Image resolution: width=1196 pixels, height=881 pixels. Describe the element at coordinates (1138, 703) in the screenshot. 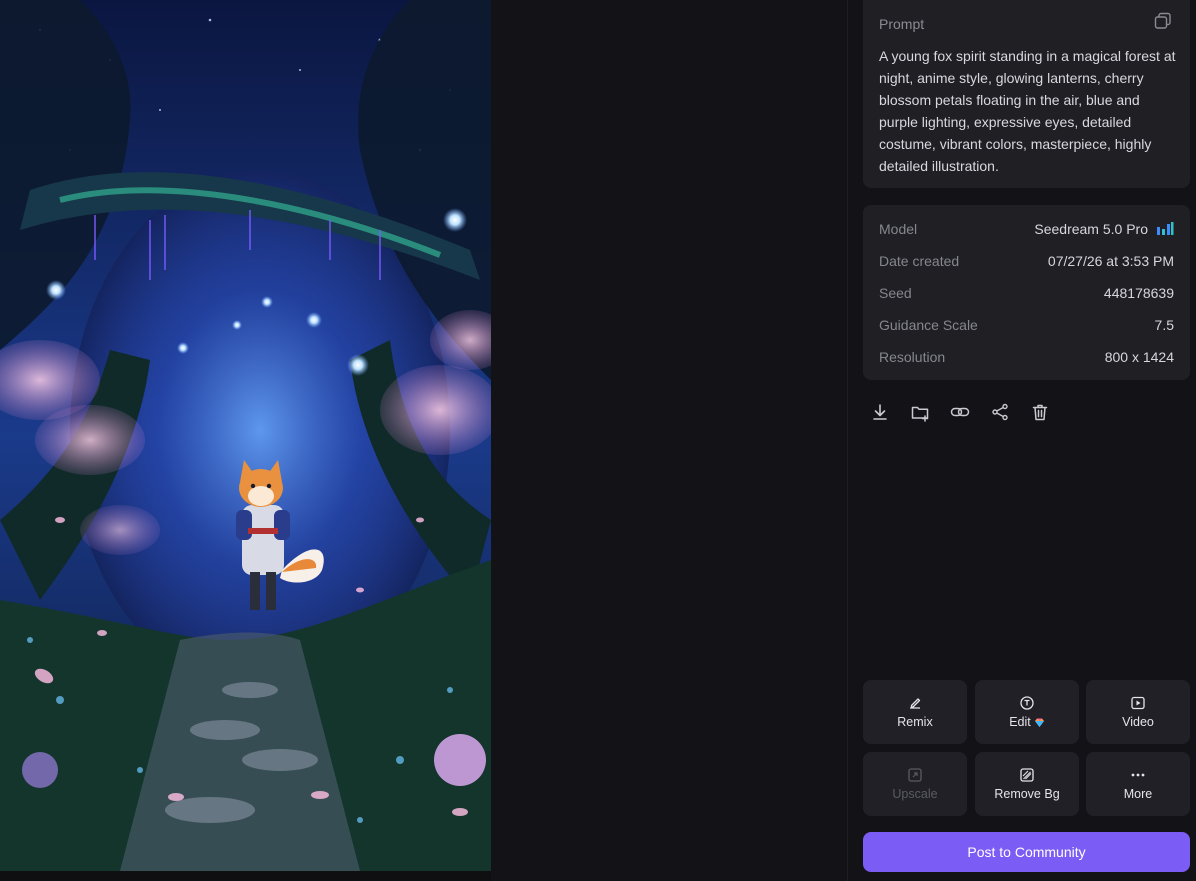

I see `video-icon` at that location.